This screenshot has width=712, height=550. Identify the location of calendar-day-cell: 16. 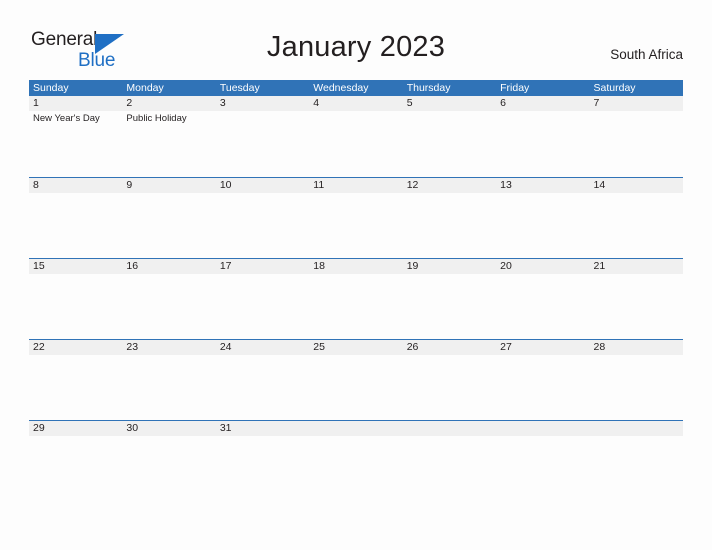
(169, 299).